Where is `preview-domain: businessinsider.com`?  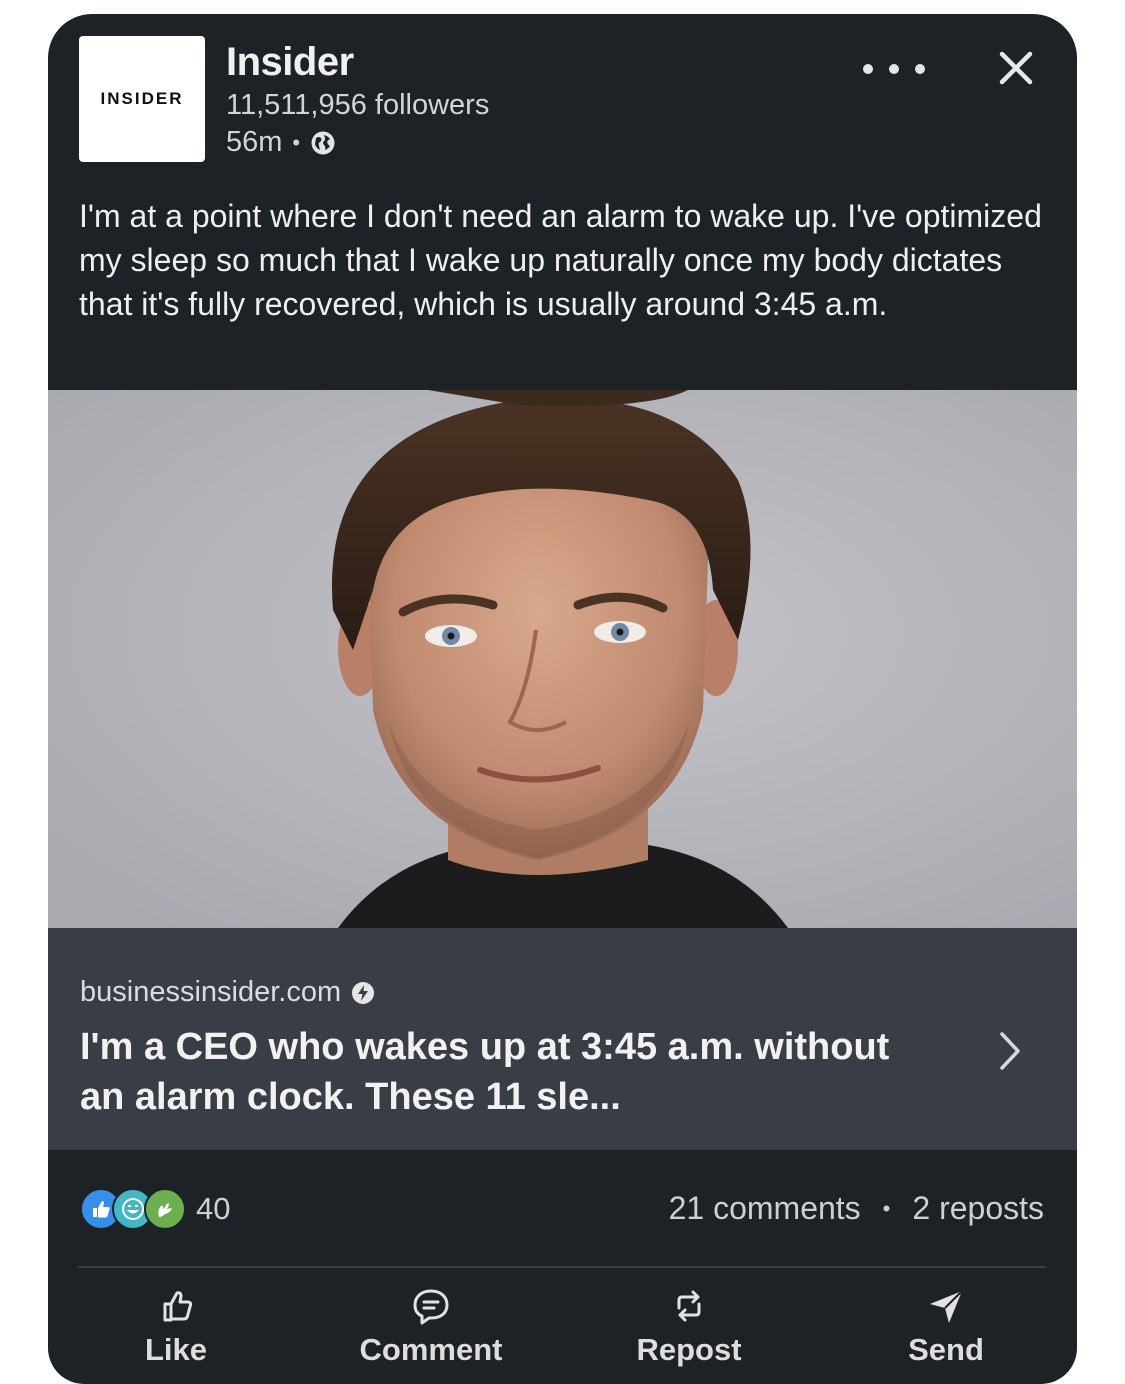
preview-domain: businessinsider.com is located at coordinates (211, 992).